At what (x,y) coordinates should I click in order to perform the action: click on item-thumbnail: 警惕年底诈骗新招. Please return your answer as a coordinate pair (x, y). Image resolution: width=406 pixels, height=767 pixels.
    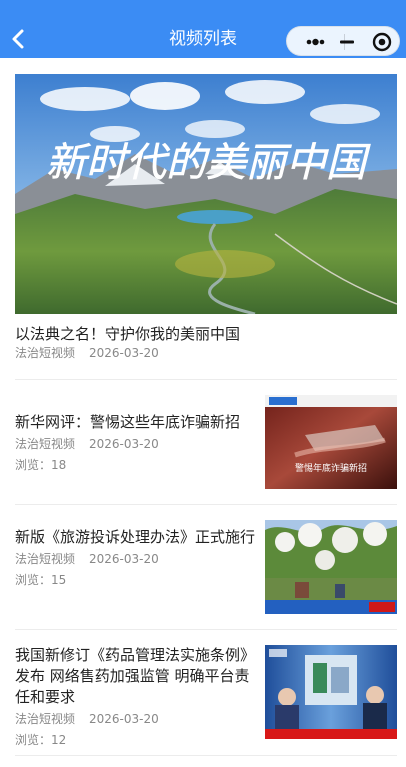
    Looking at the image, I should click on (331, 442).